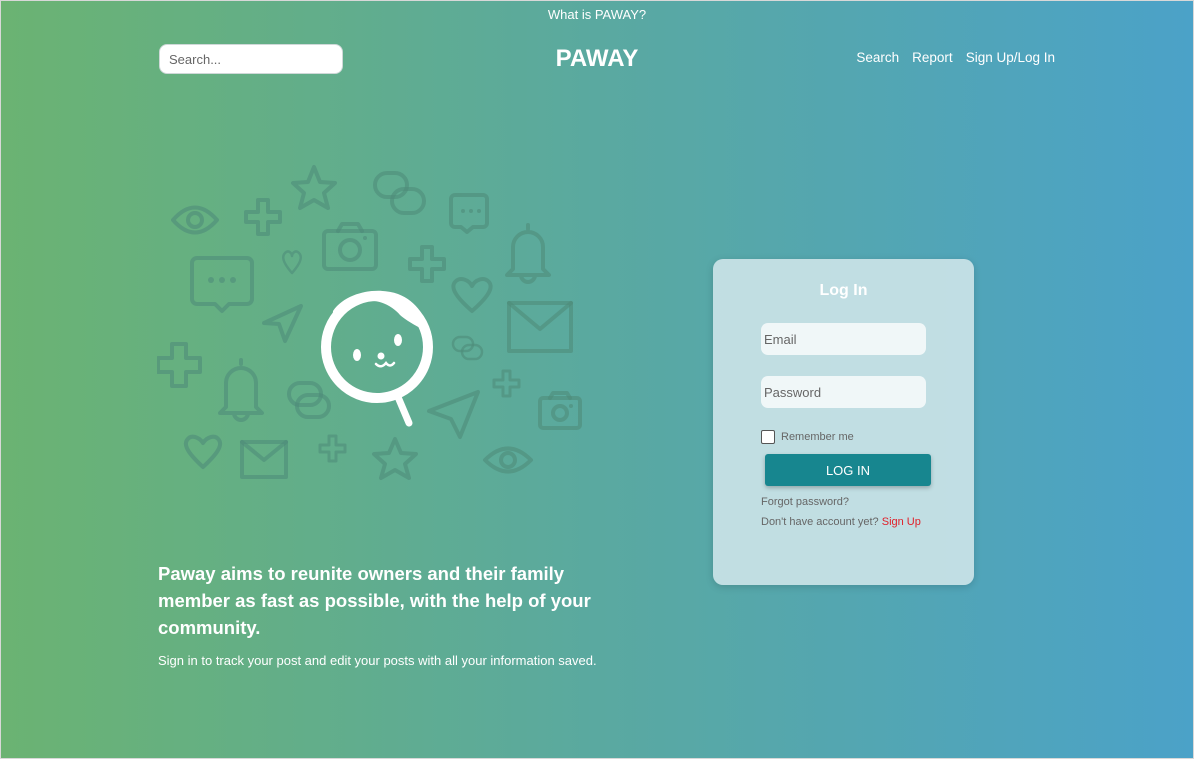 This screenshot has width=1194, height=759. What do you see at coordinates (848, 470) in the screenshot?
I see `login-button: LOG IN` at bounding box center [848, 470].